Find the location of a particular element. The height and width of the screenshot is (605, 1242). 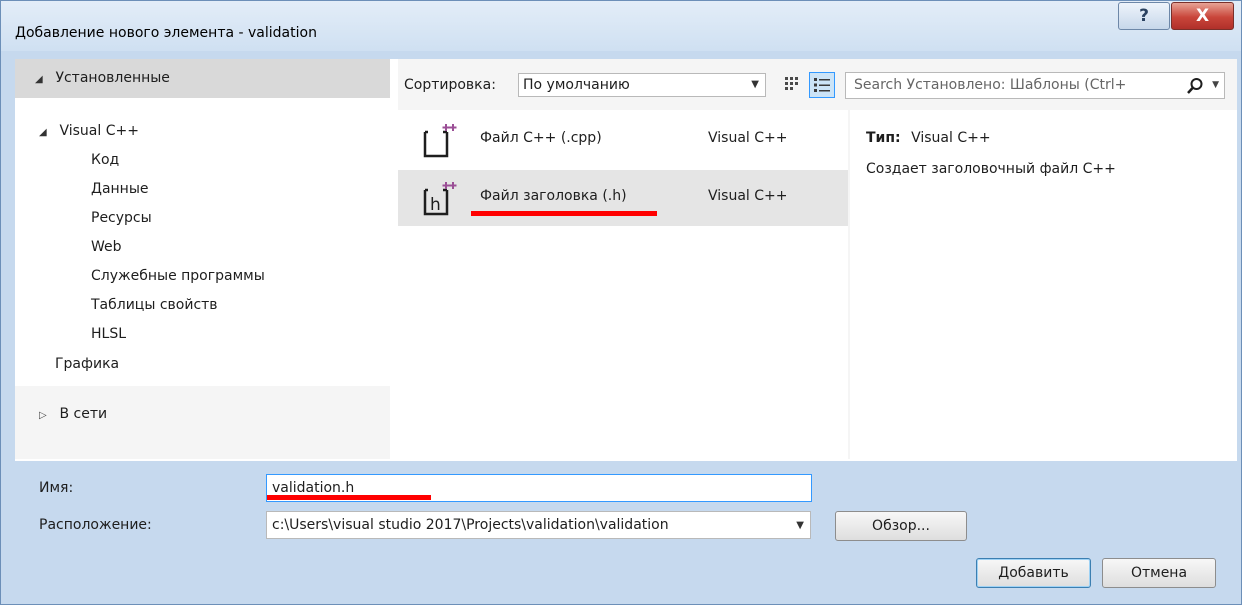

tree-item-resources: Ресурсы is located at coordinates (121, 218).